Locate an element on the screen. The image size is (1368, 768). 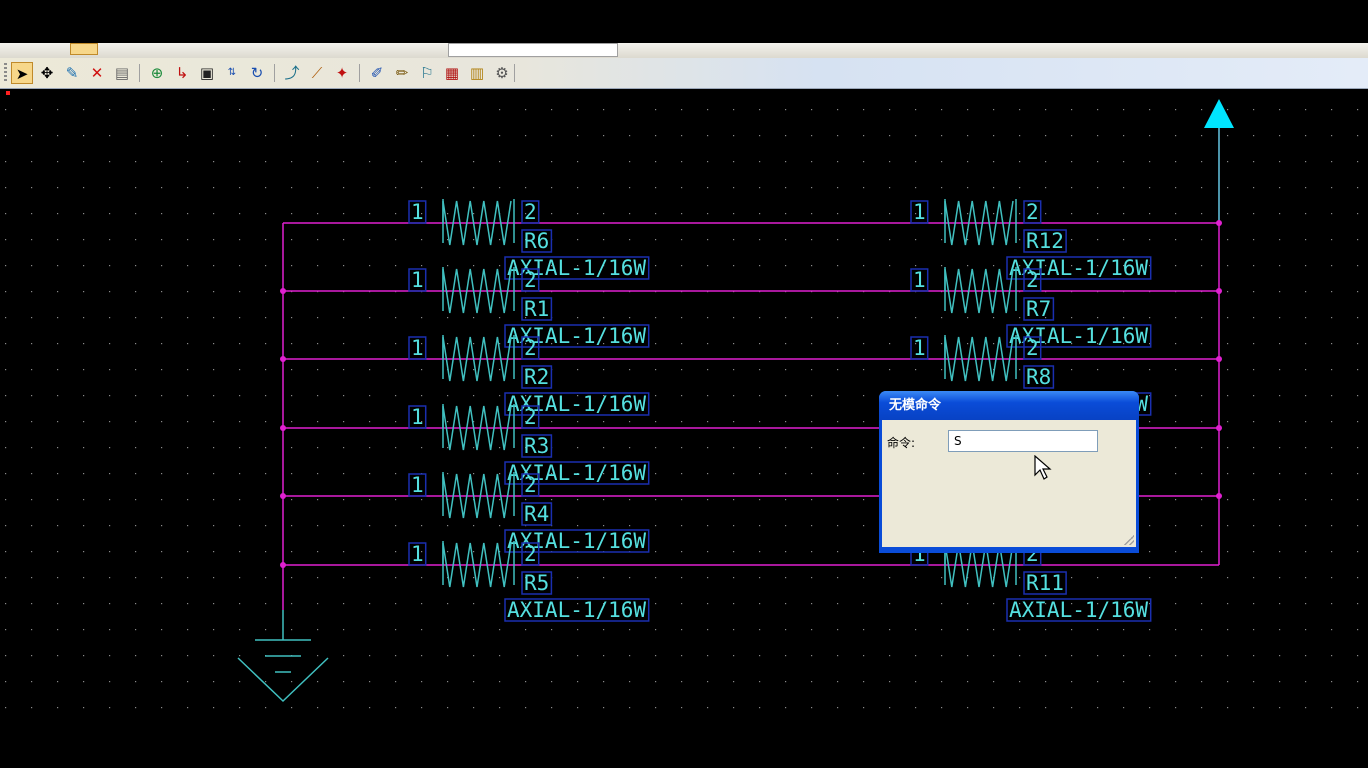
refdes-label: R1 is located at coordinates (536, 309).